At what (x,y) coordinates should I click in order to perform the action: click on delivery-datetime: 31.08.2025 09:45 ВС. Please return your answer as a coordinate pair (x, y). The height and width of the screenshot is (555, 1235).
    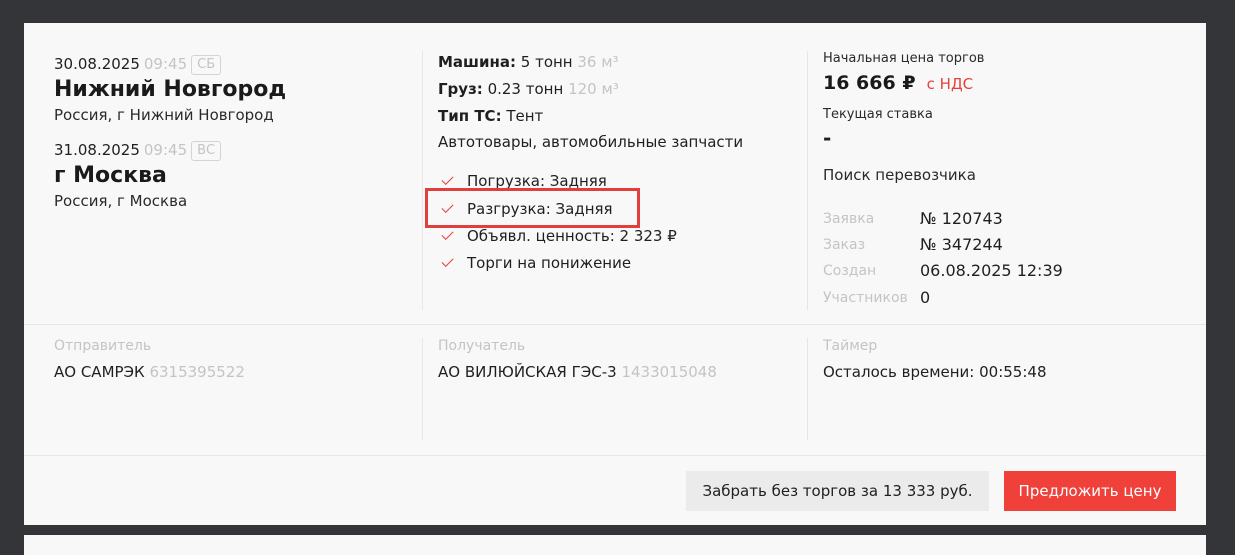
    Looking at the image, I should click on (138, 151).